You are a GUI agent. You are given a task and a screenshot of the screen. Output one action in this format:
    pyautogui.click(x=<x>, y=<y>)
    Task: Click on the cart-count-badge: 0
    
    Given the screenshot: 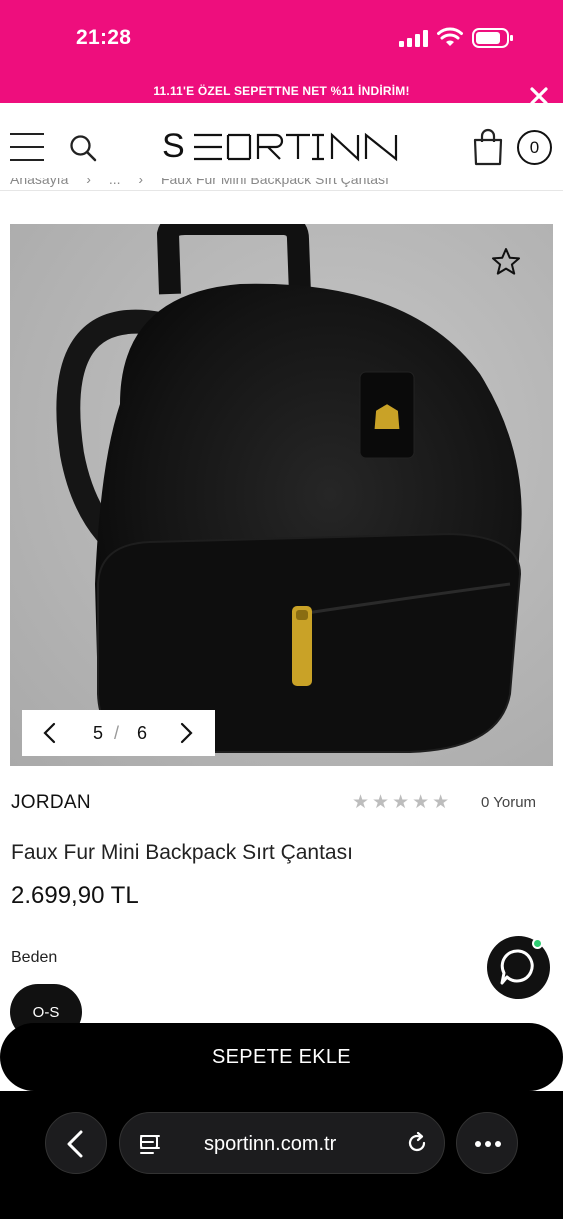 What is the action you would take?
    pyautogui.click(x=534, y=147)
    